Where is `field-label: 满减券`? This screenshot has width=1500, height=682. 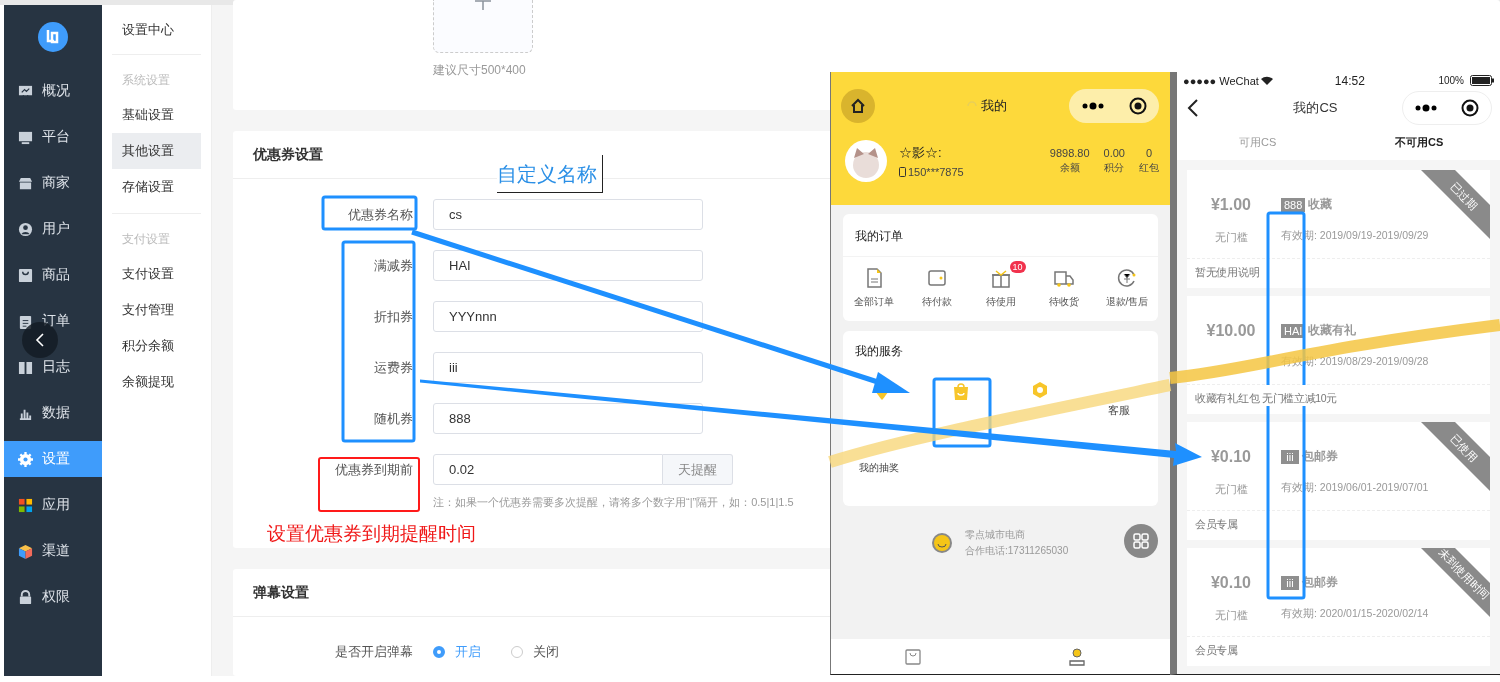 field-label: 满减券 is located at coordinates (393, 265).